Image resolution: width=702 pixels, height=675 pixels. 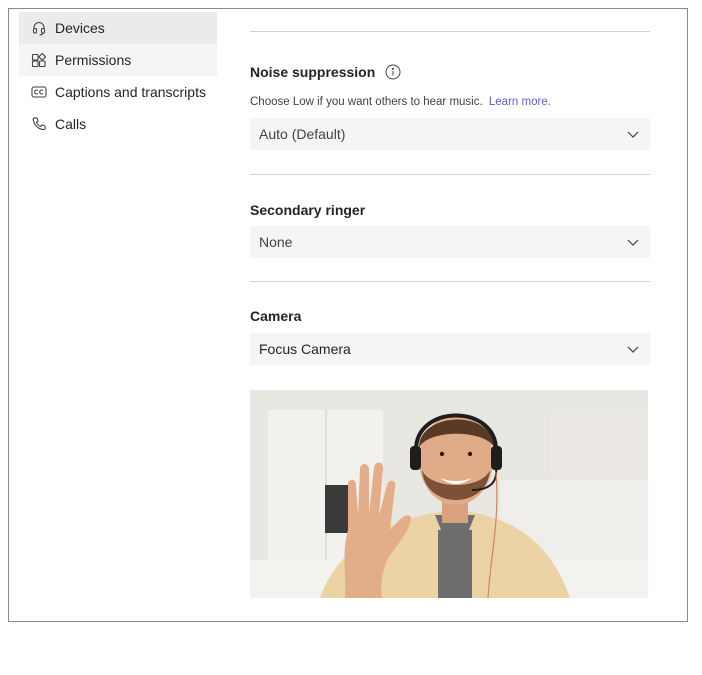 I want to click on closed-captions-icon, so click(x=39, y=92).